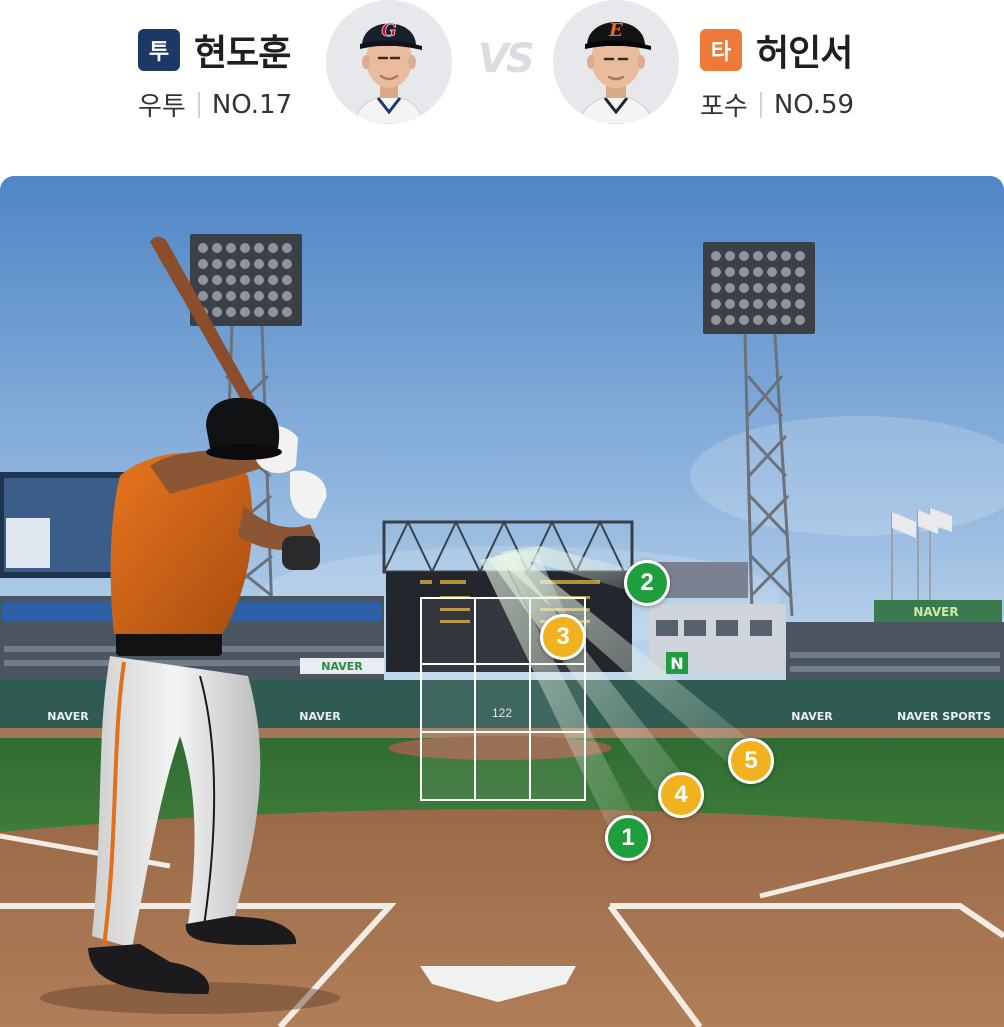 This screenshot has height=1027, width=1004. Describe the element at coordinates (812, 716) in the screenshot. I see `wall-sponsor-3: NAVER` at that location.